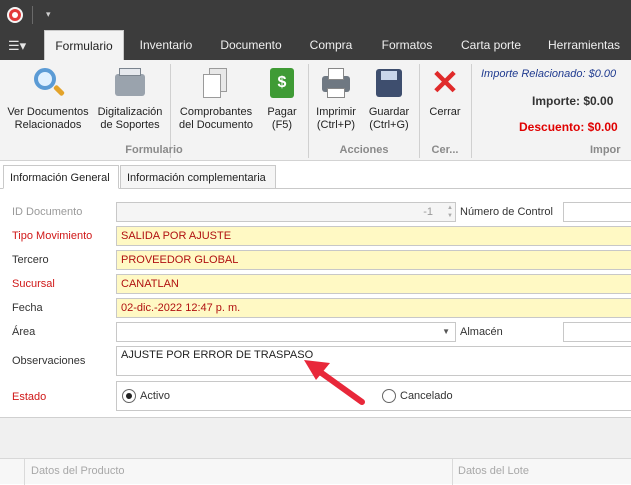 The width and height of the screenshot is (631, 485). Describe the element at coordinates (315, 451) in the screenshot. I see `details-grid: Datos del Producto Datos del Lote` at that location.